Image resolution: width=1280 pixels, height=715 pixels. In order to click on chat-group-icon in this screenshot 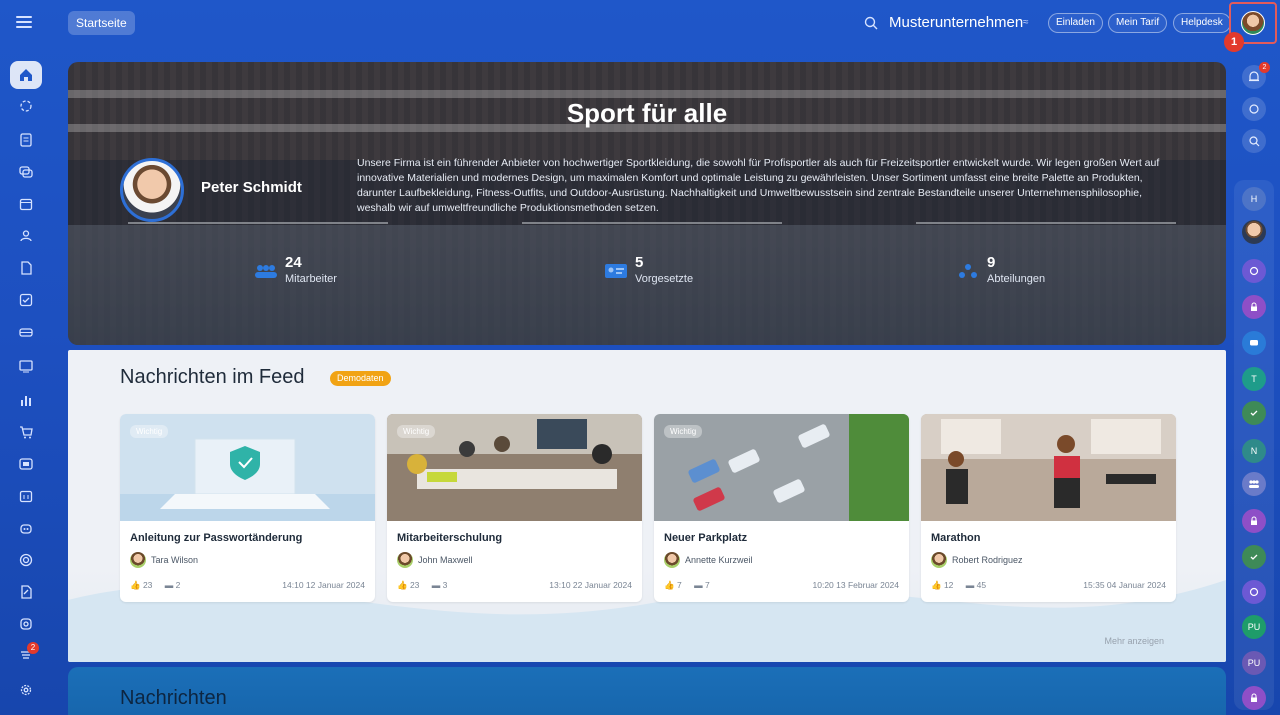, I will do `click(1254, 484)`.